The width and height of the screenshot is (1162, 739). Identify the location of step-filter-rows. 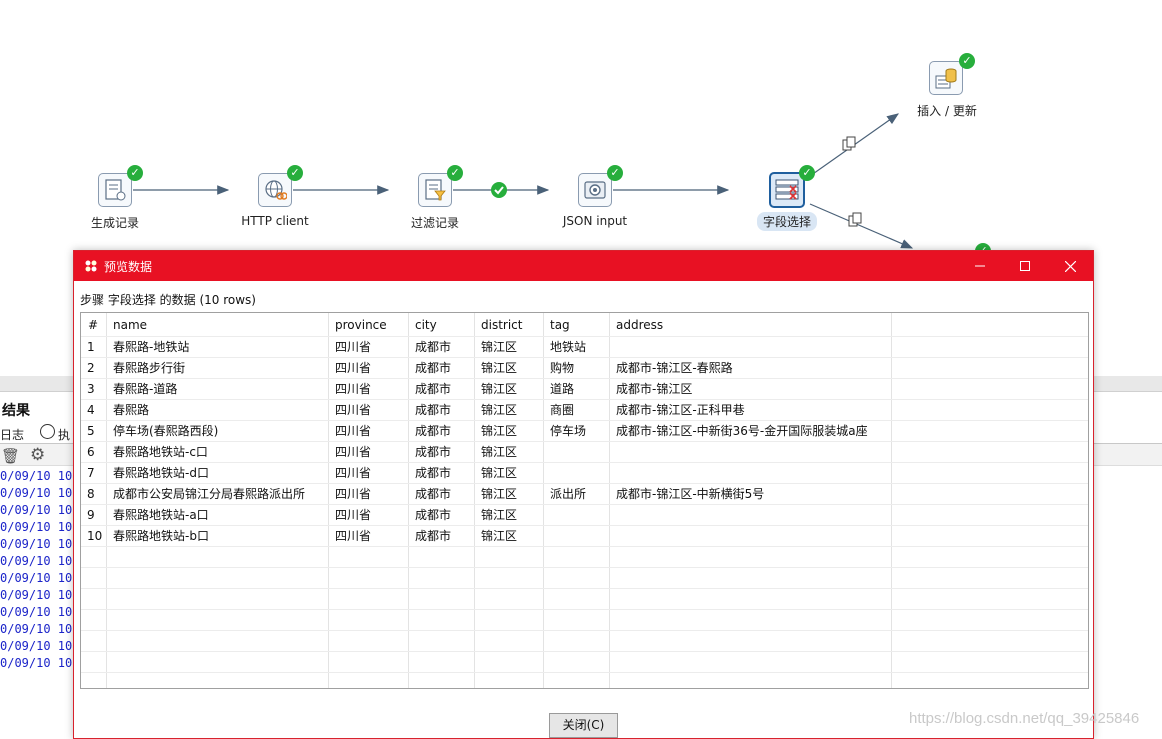
(435, 190).